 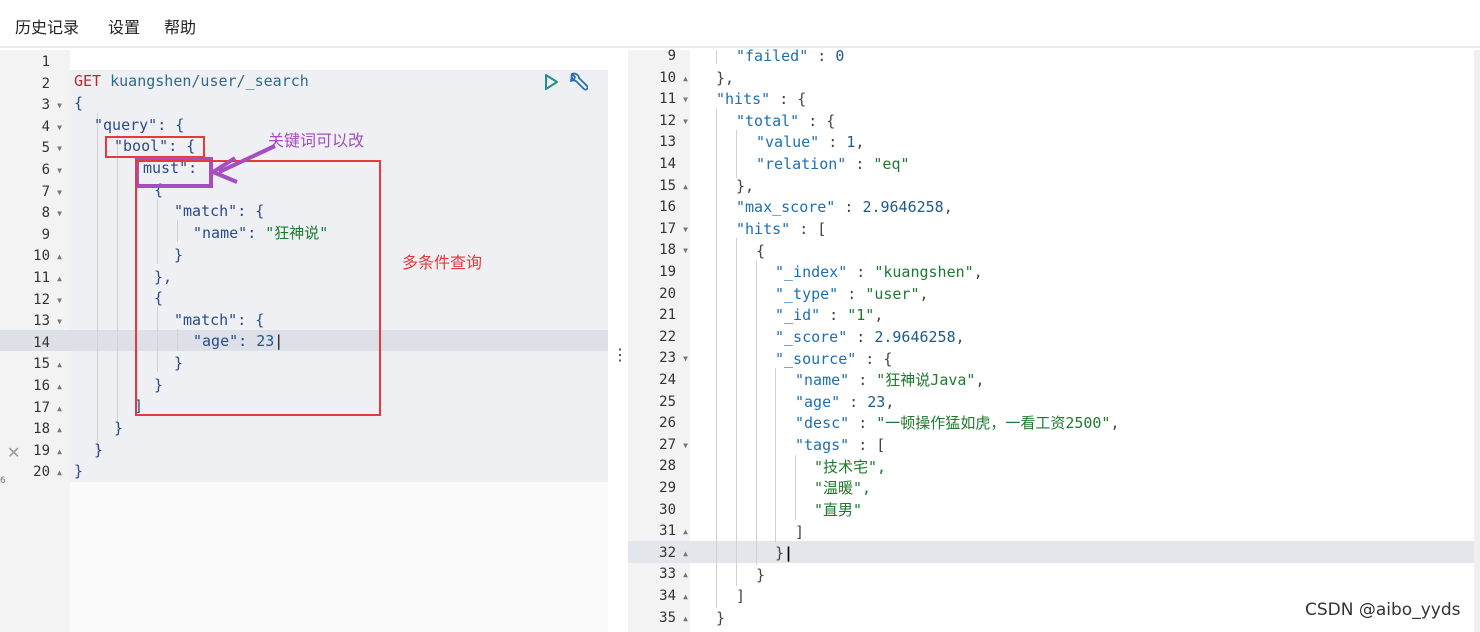 I want to click on line-number-text: 8, so click(x=45, y=213).